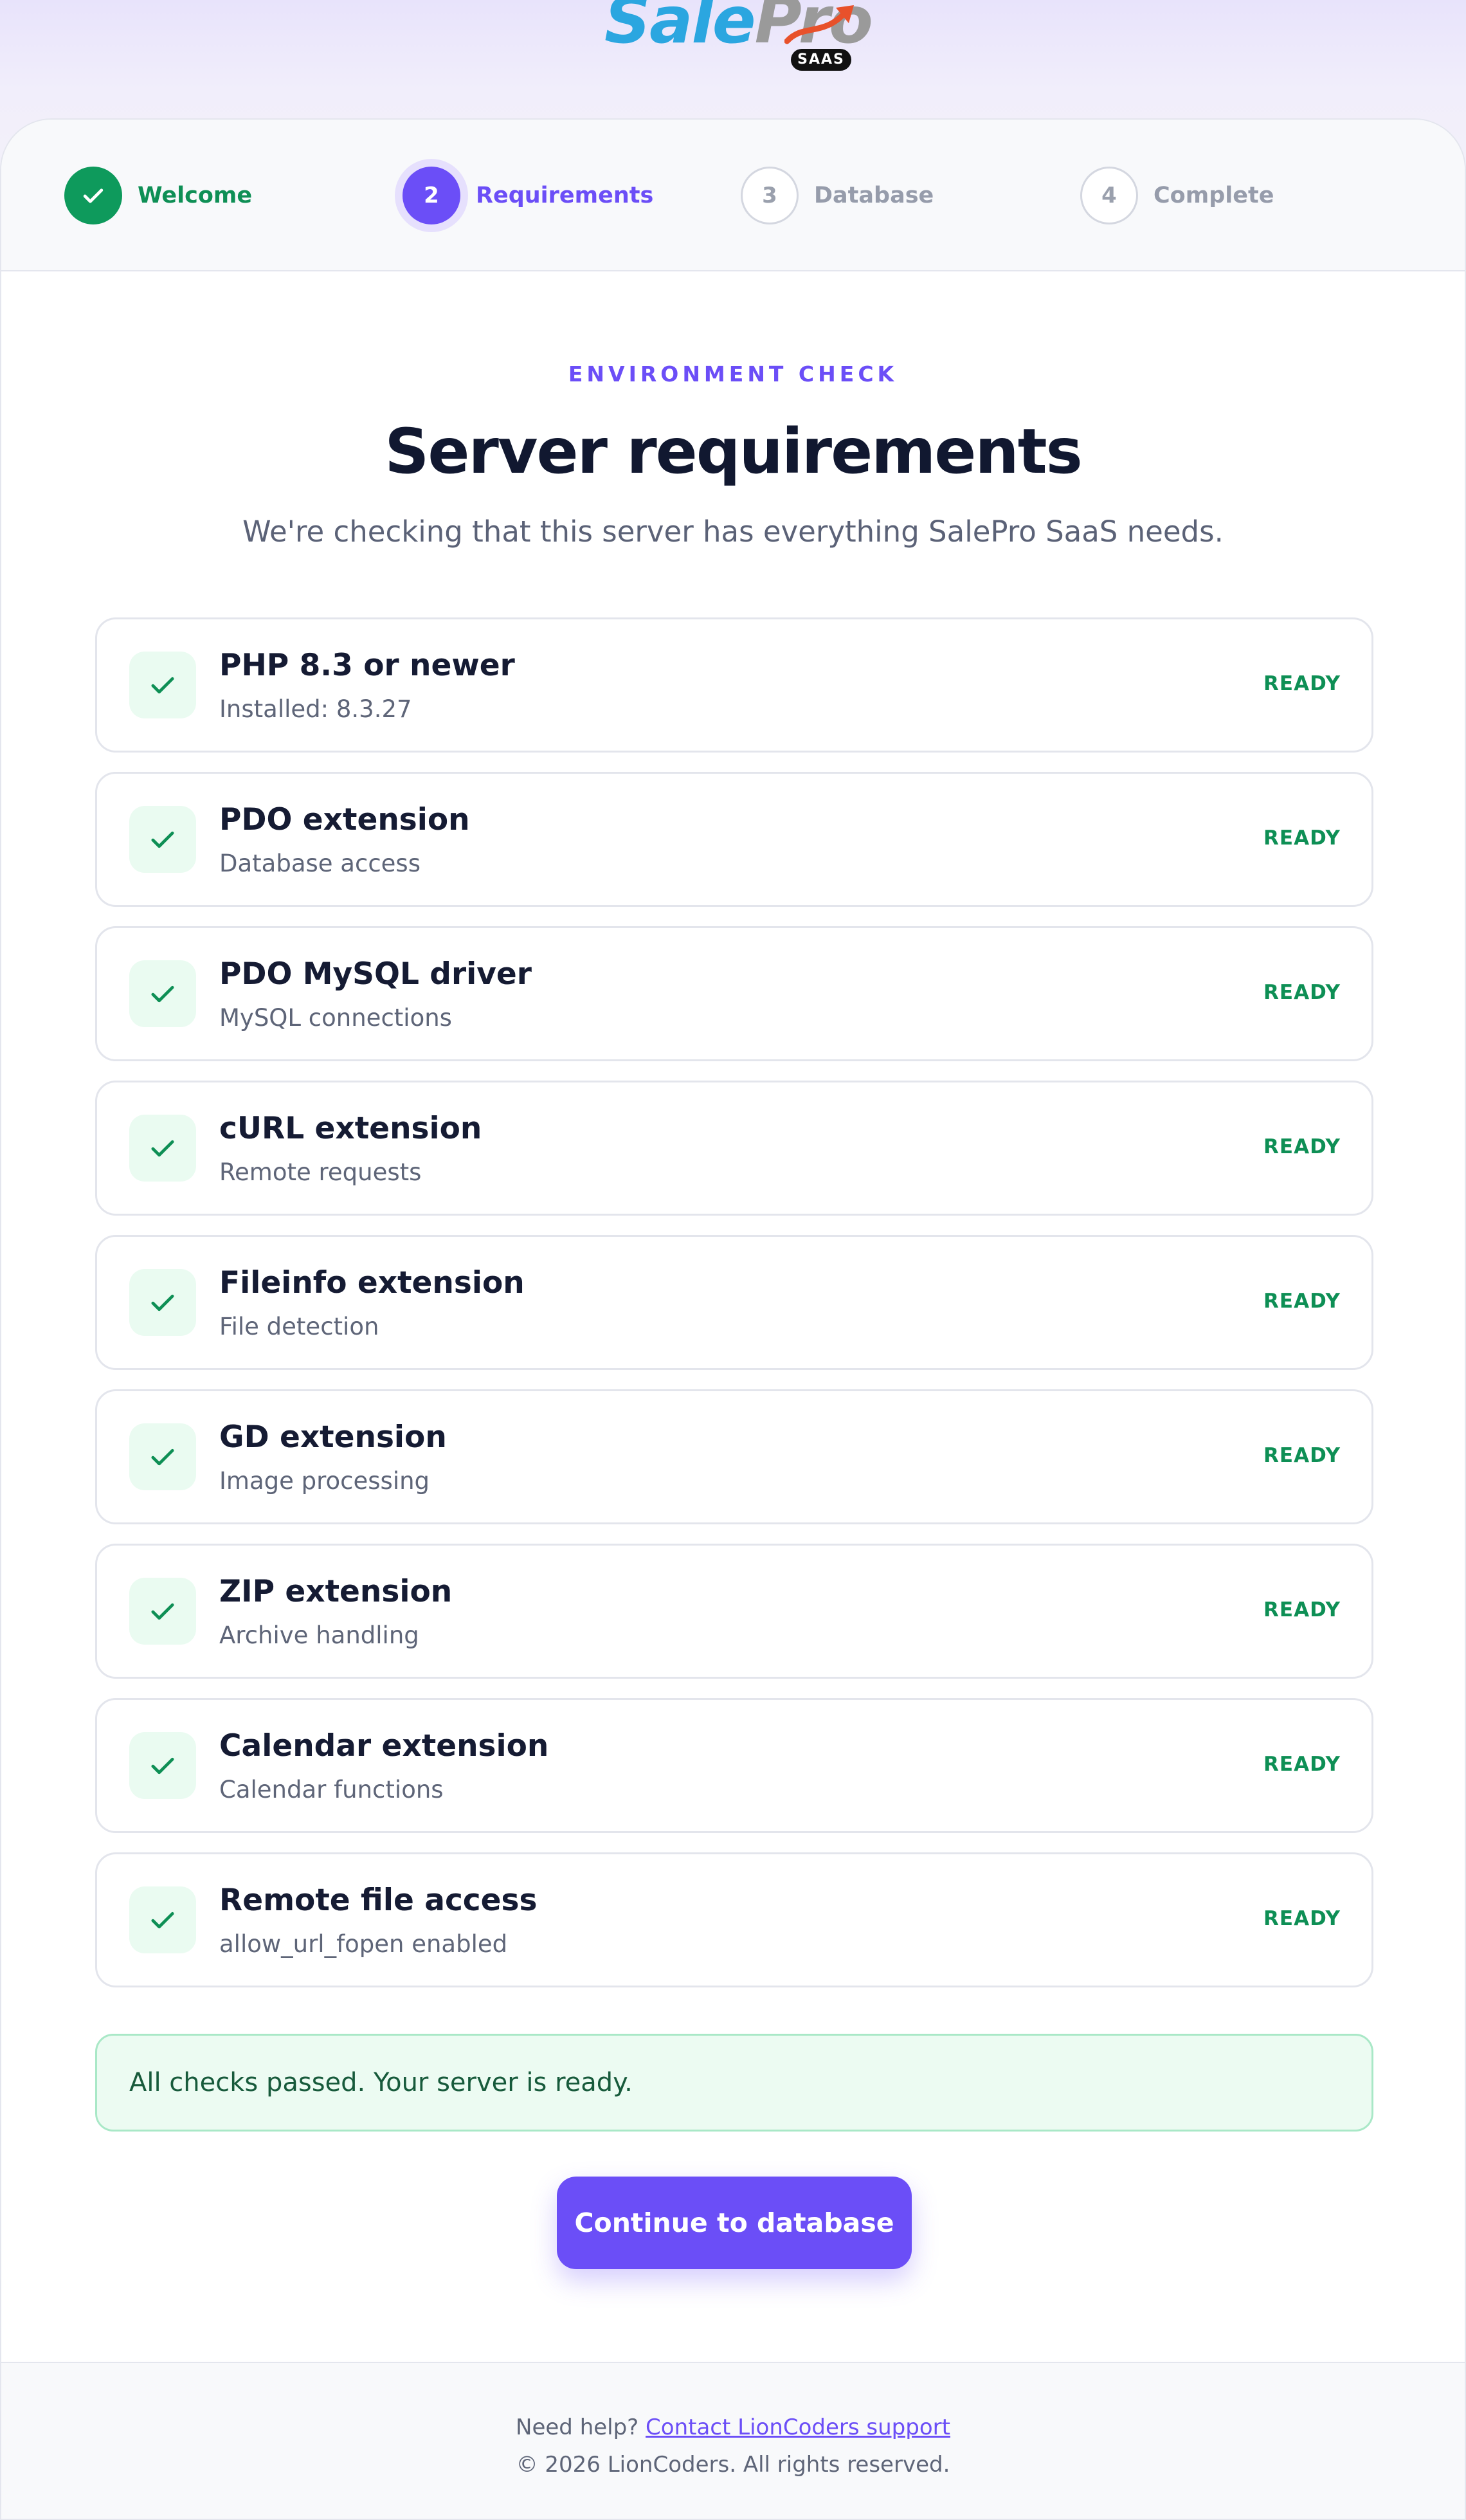 The height and width of the screenshot is (2520, 1466). Describe the element at coordinates (734, 1302) in the screenshot. I see `requirement-row: Fileinfo extension File detection READY` at that location.